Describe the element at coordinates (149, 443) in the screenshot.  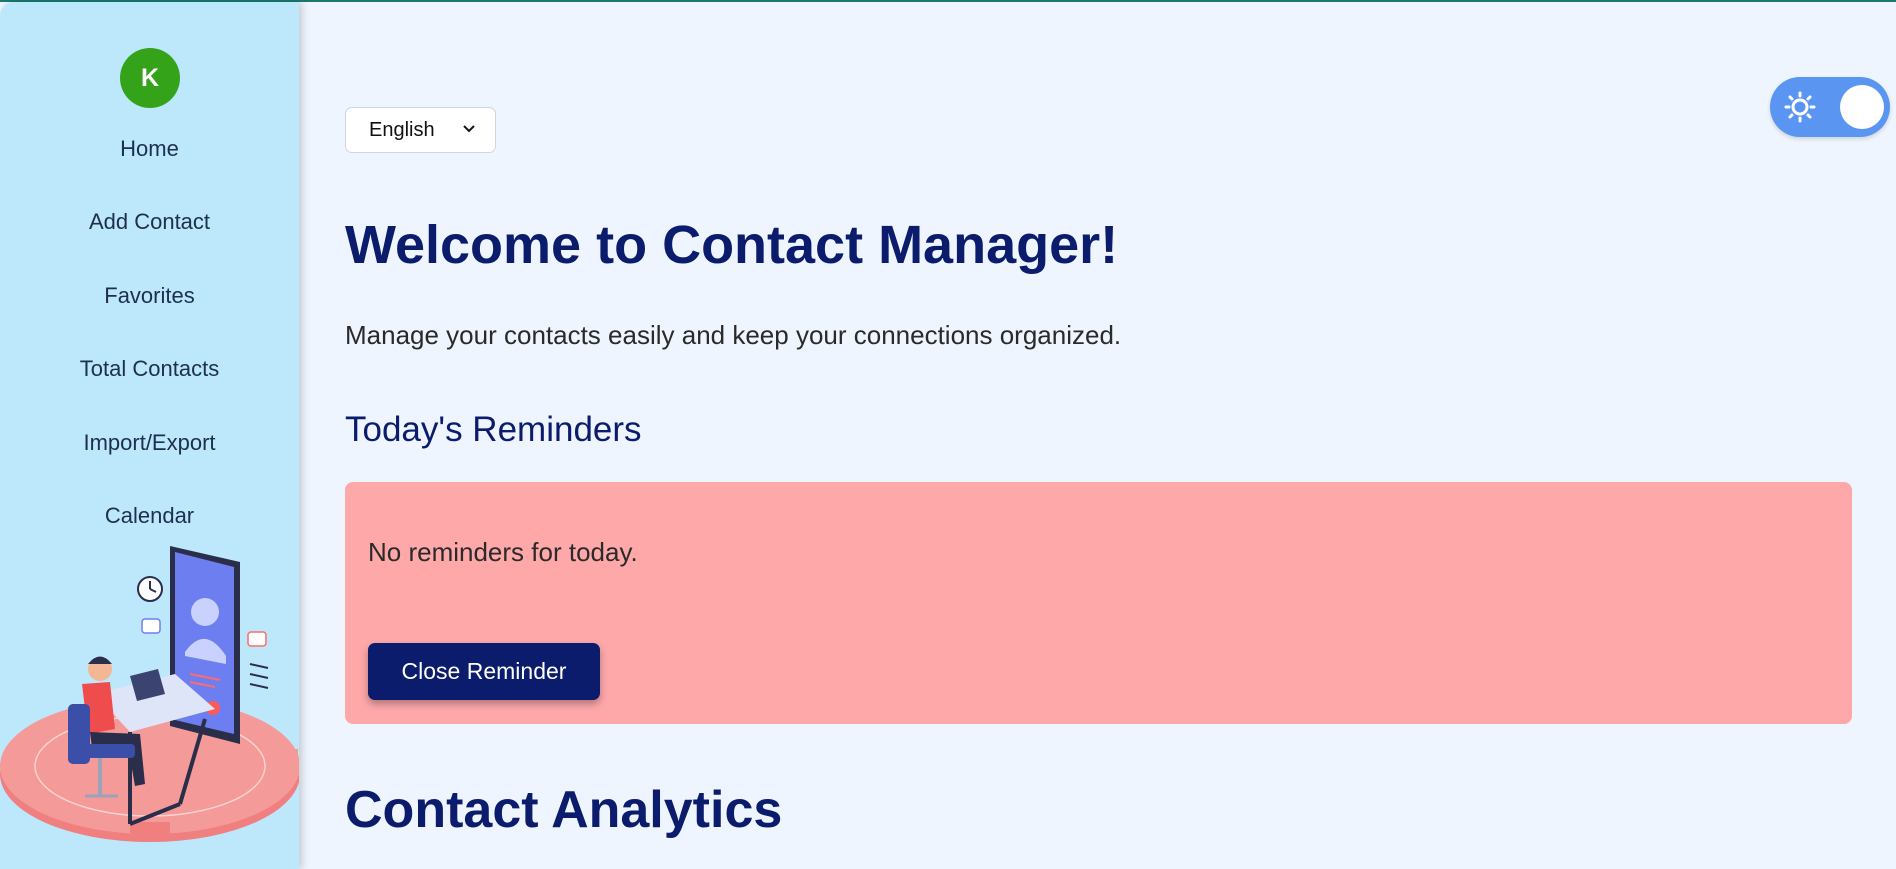
I see `sidebar-item-import-export: Import/Export` at that location.